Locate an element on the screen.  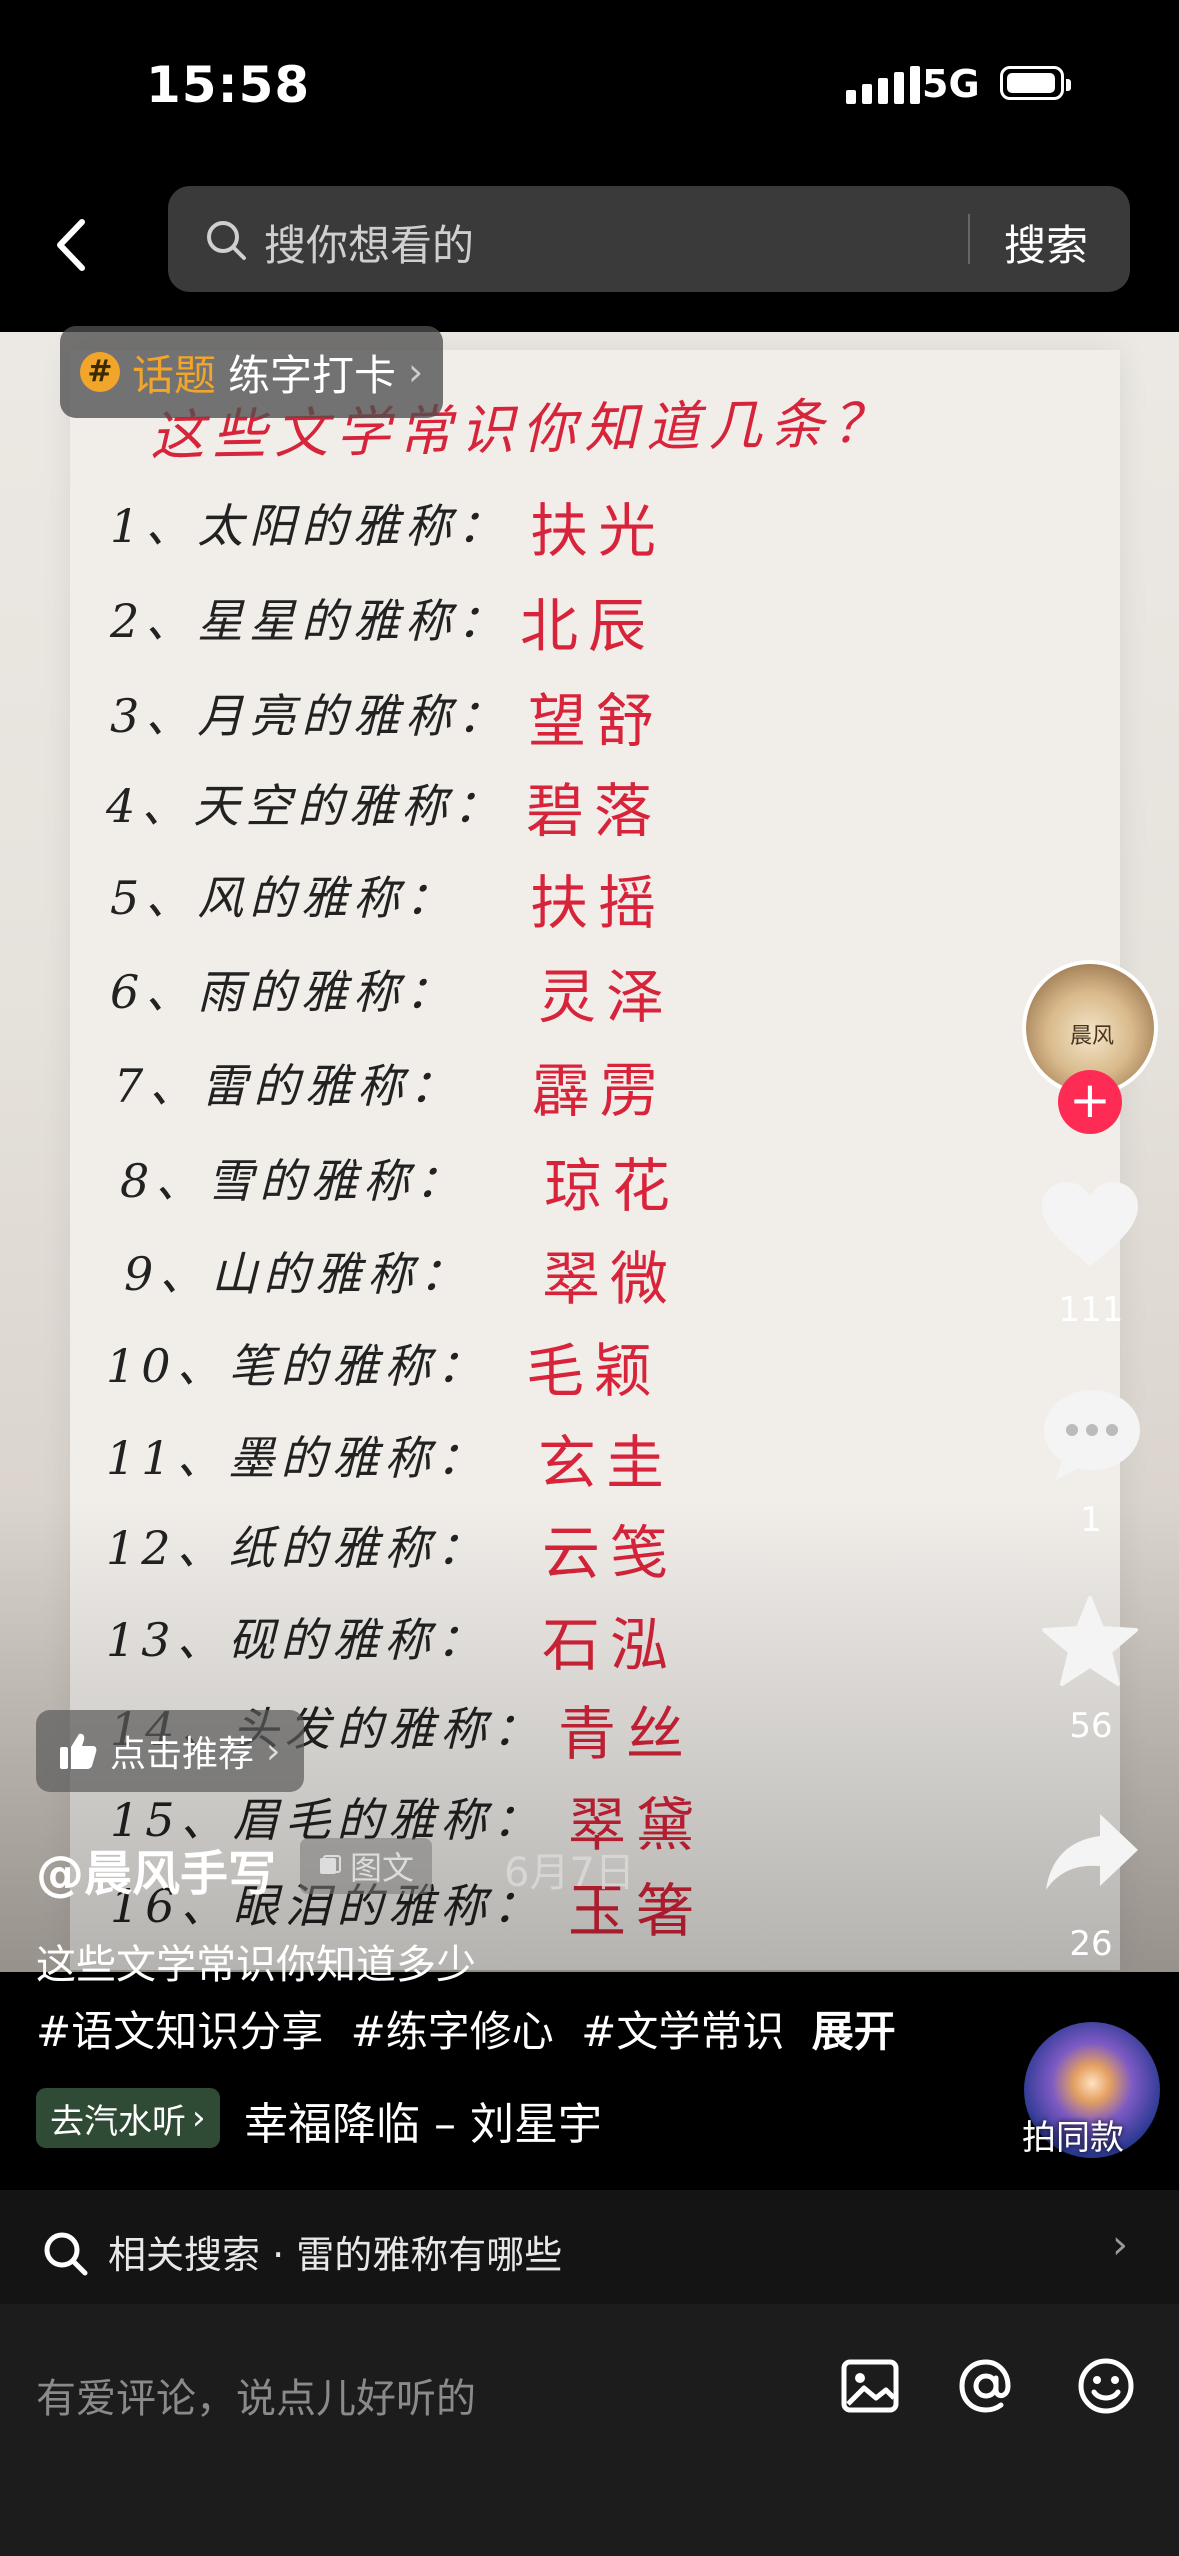
network-label: 5G is located at coordinates (951, 84).